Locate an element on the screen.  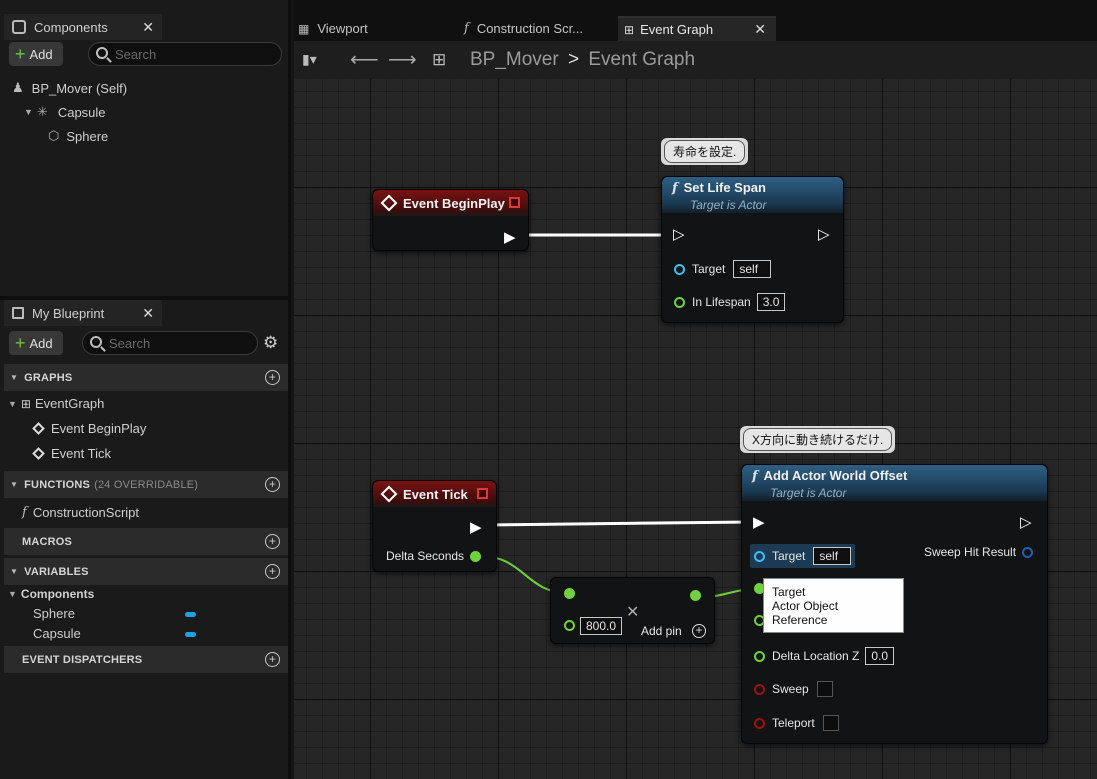
node-title: Set Life Span is located at coordinates (724, 187).